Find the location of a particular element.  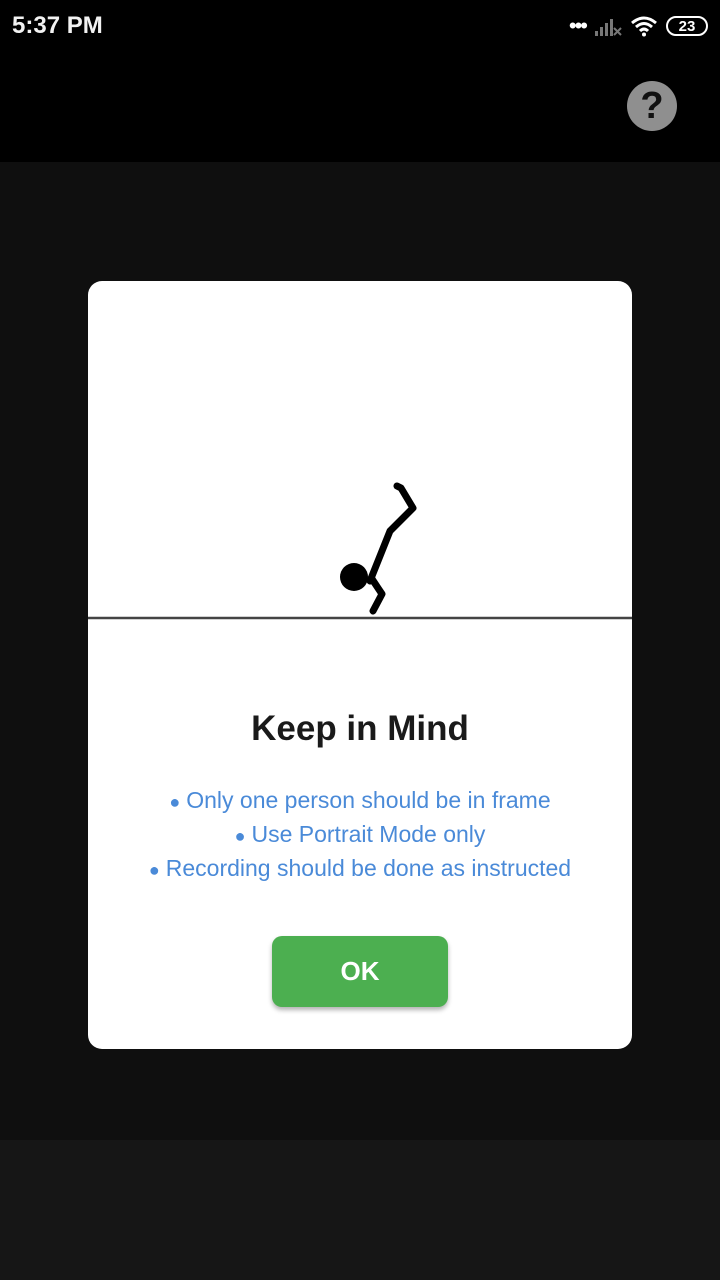

wifi-icon is located at coordinates (644, 26).